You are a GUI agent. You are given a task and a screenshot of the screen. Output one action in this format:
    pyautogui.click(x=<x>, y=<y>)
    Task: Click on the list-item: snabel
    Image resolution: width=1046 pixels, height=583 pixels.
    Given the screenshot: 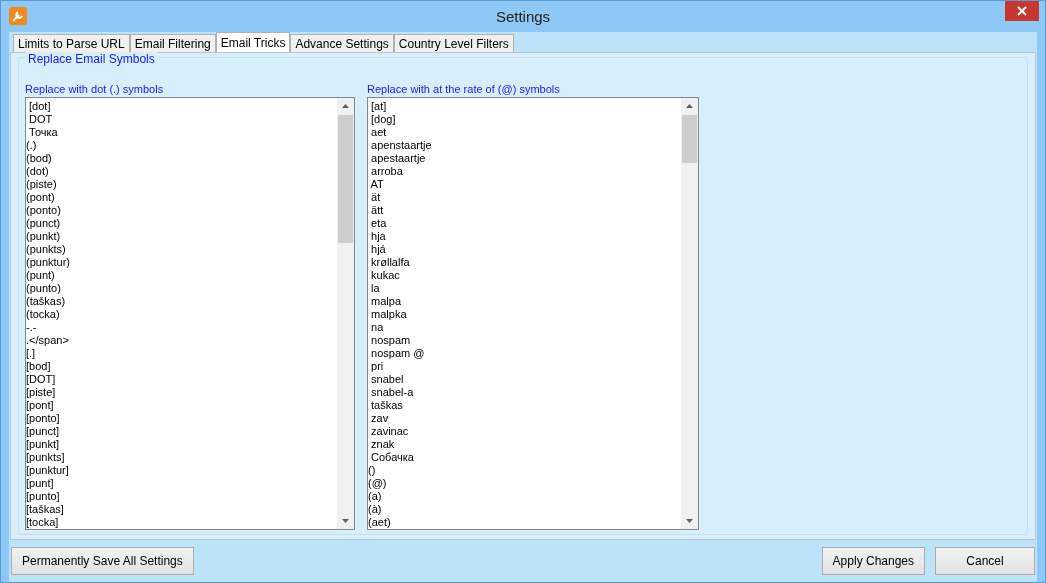 What is the action you would take?
    pyautogui.click(x=524, y=379)
    